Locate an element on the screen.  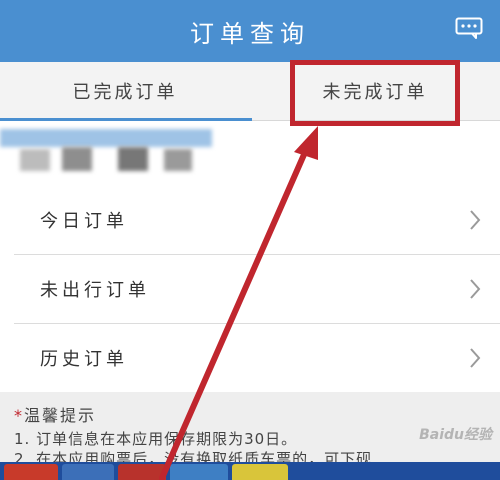
menu-item-label: 历史订单 is located at coordinates (84, 359).